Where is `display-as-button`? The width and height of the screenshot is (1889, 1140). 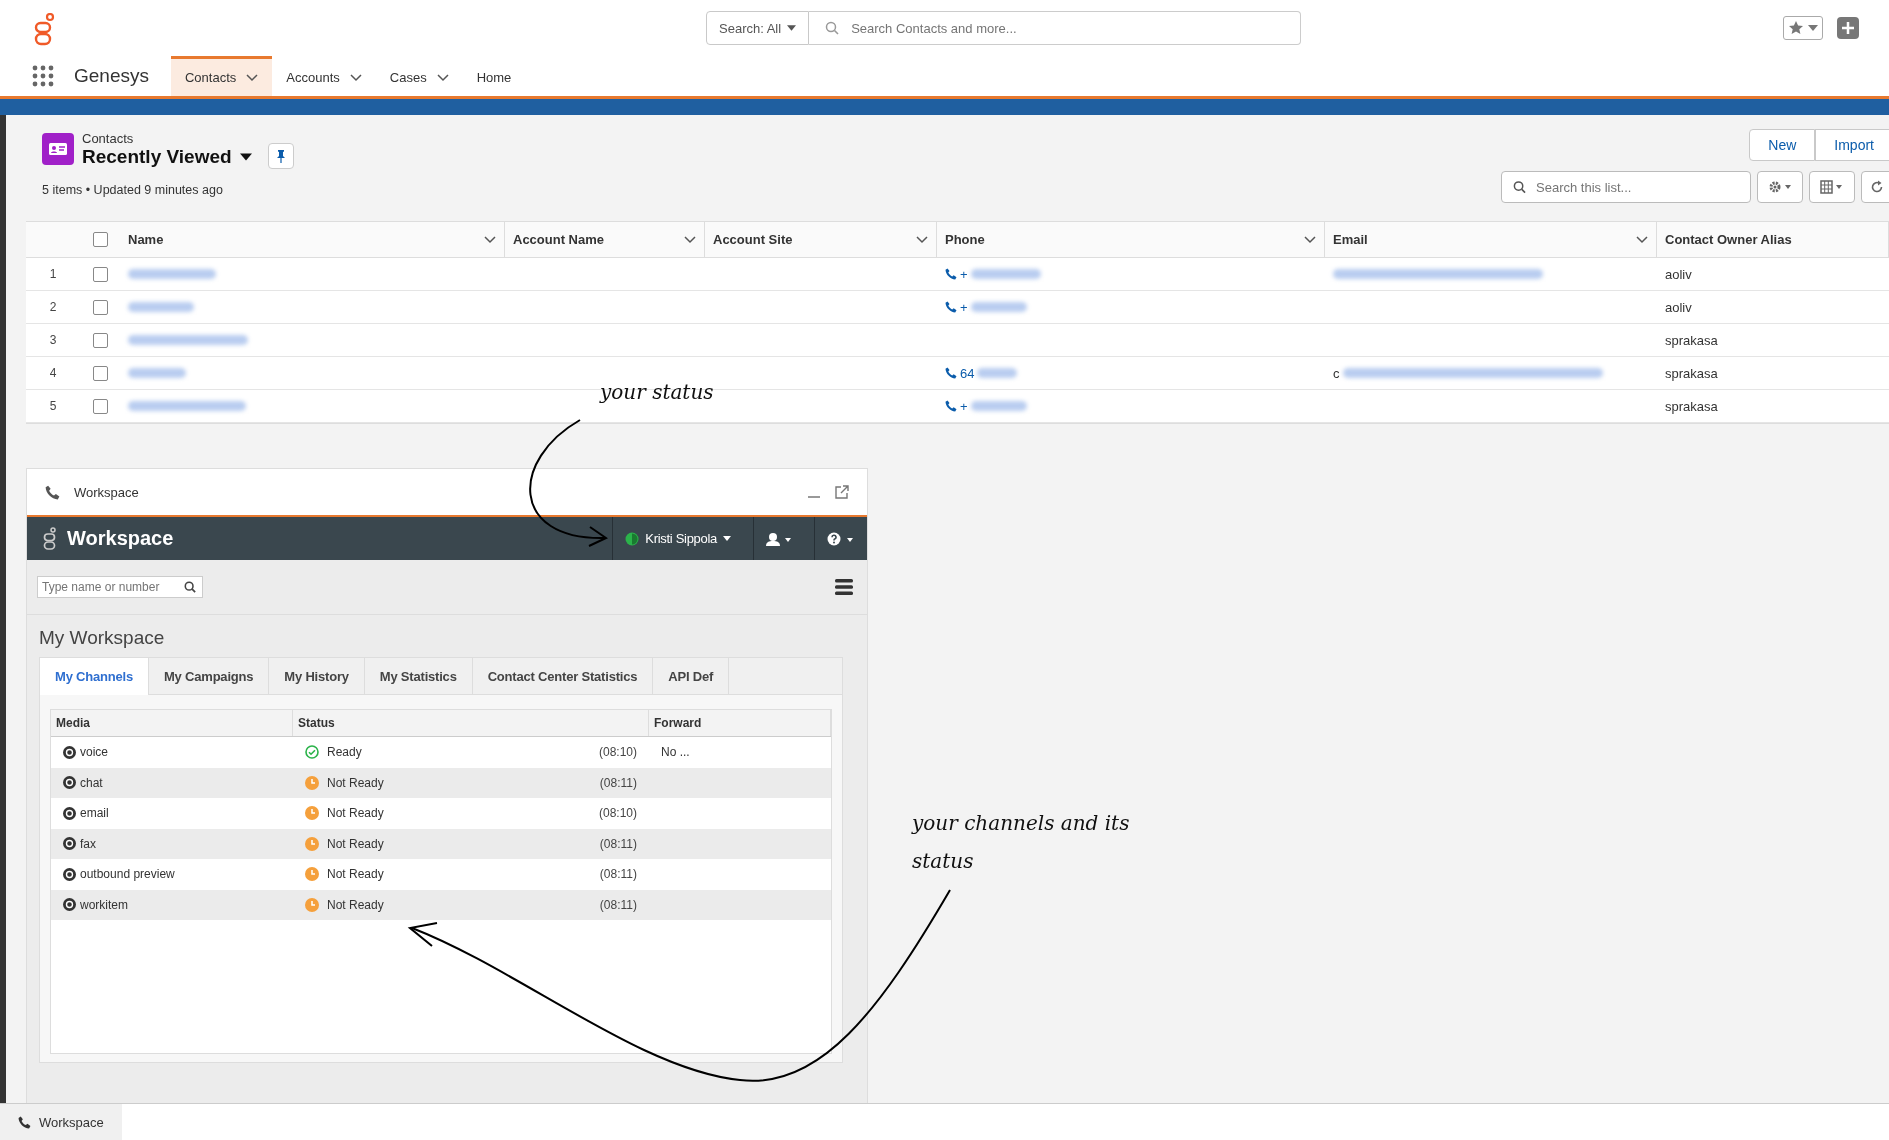
display-as-button is located at coordinates (1832, 187).